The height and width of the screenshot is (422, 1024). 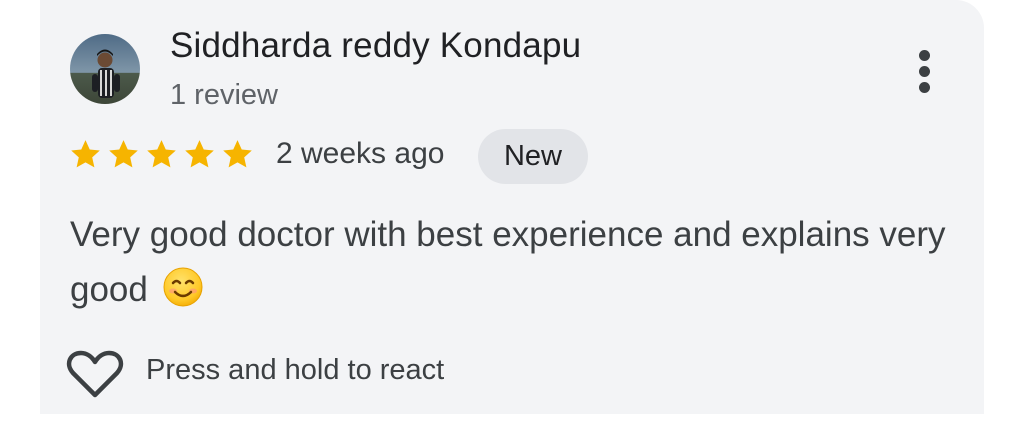 I want to click on more-vert-icon-dot-middle, so click(x=924, y=71).